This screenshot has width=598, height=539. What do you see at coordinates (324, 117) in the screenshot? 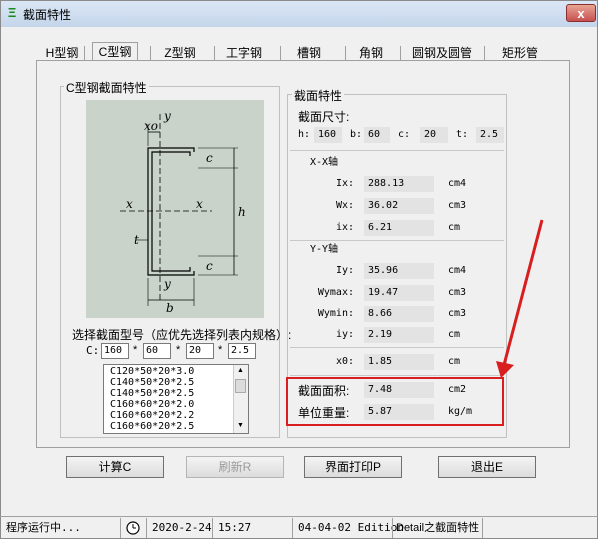
I see `dims-title: 截面尺寸:` at bounding box center [324, 117].